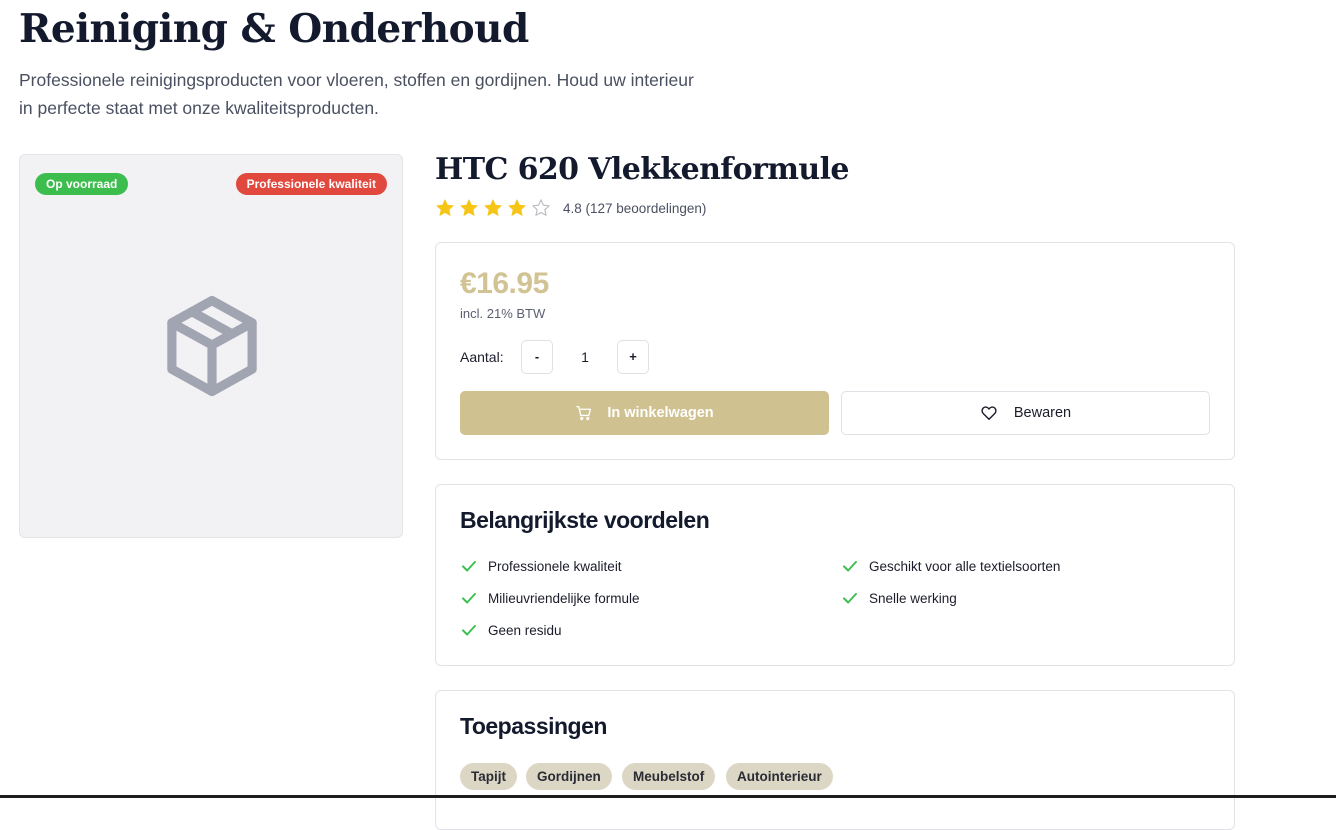 Image resolution: width=1336 pixels, height=830 pixels. Describe the element at coordinates (533, 726) in the screenshot. I see `applications-heading: Toepassingen` at that location.